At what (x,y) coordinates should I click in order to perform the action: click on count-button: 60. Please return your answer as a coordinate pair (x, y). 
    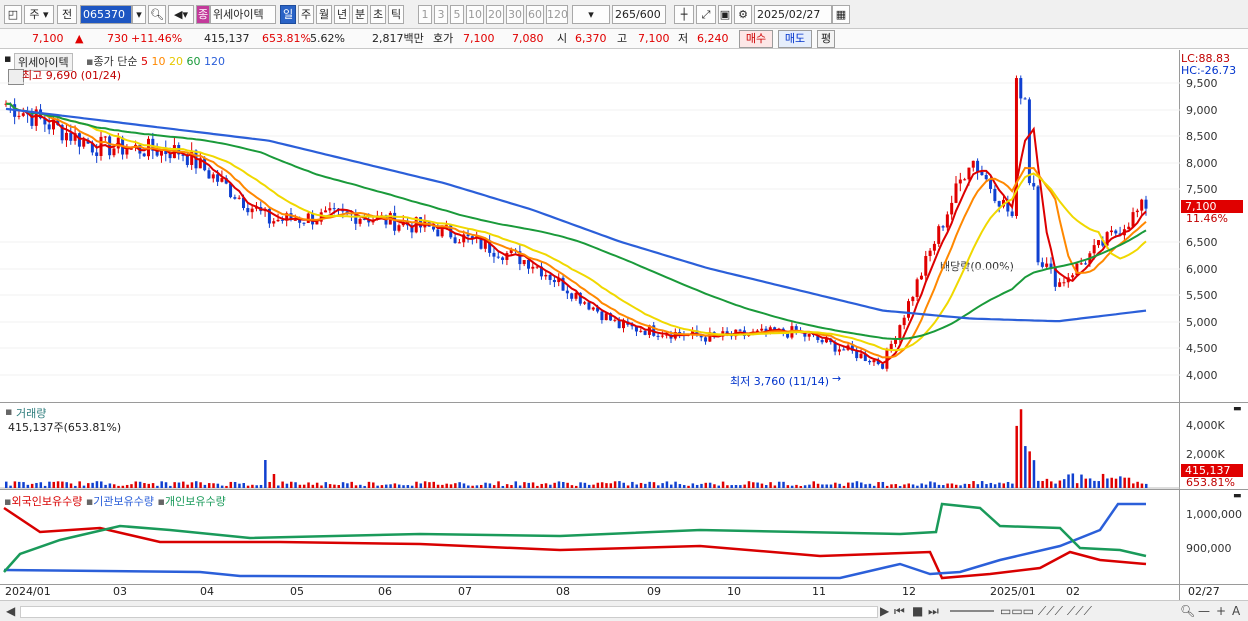
    Looking at the image, I should click on (535, 14).